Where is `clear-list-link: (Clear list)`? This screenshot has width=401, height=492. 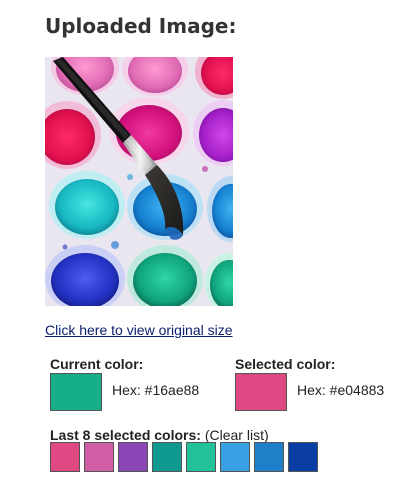
clear-list-link: (Clear list) is located at coordinates (237, 435).